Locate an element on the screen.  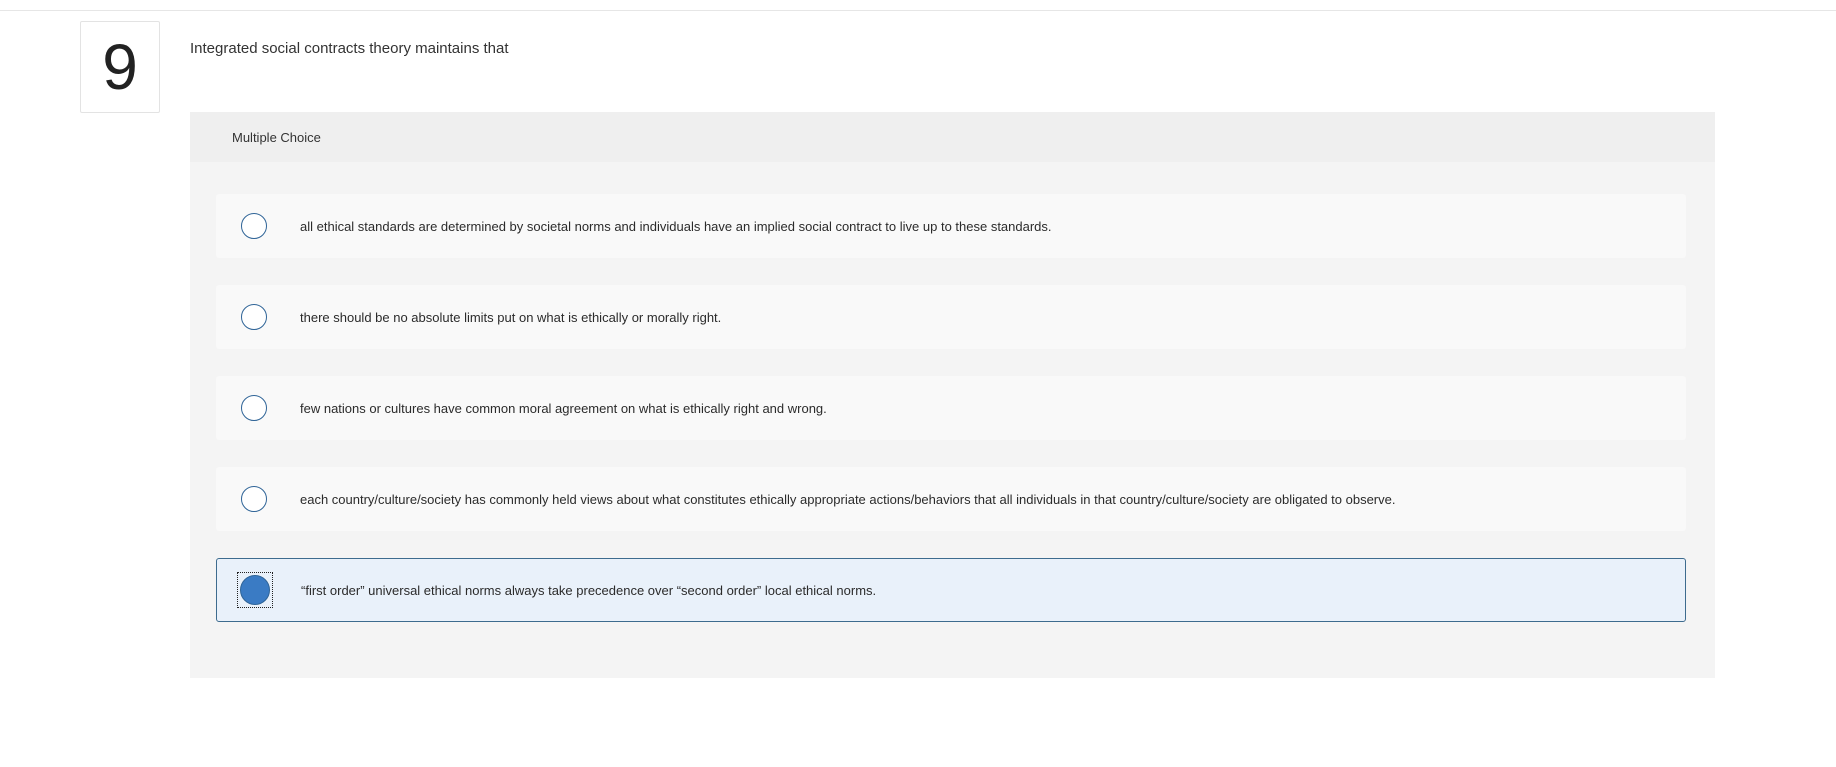
question-type-label: Multiple Choice is located at coordinates (276, 137).